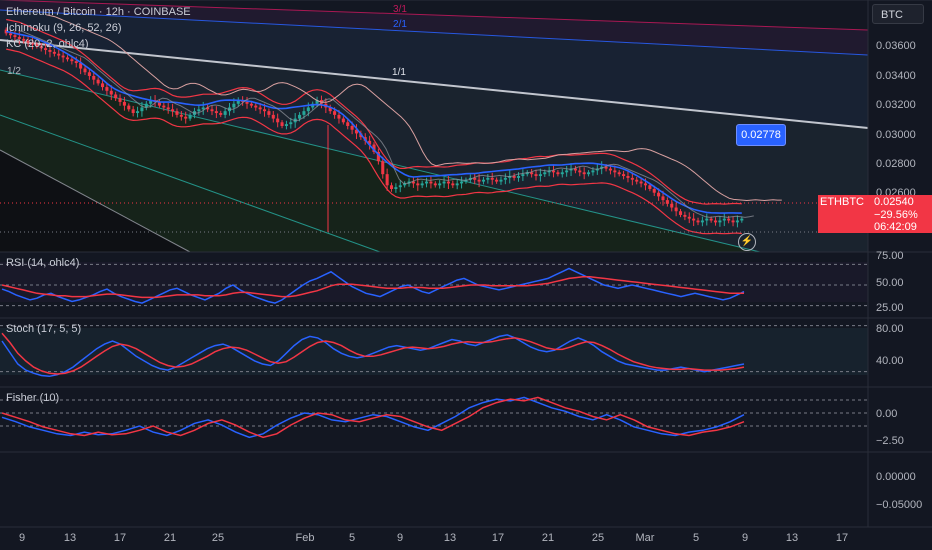 The width and height of the screenshot is (932, 550). Describe the element at coordinates (886, 414) in the screenshot. I see `oscillator-axis-tick: 0.00` at that location.